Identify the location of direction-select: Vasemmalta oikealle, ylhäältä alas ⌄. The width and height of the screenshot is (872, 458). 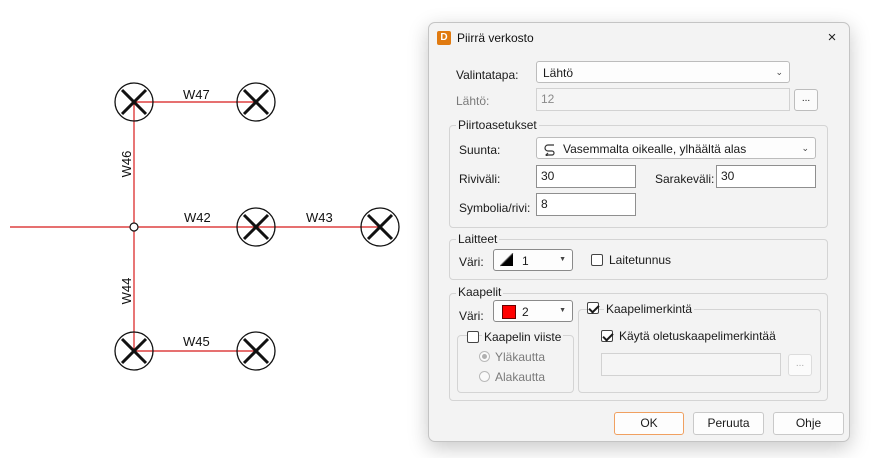
(676, 148).